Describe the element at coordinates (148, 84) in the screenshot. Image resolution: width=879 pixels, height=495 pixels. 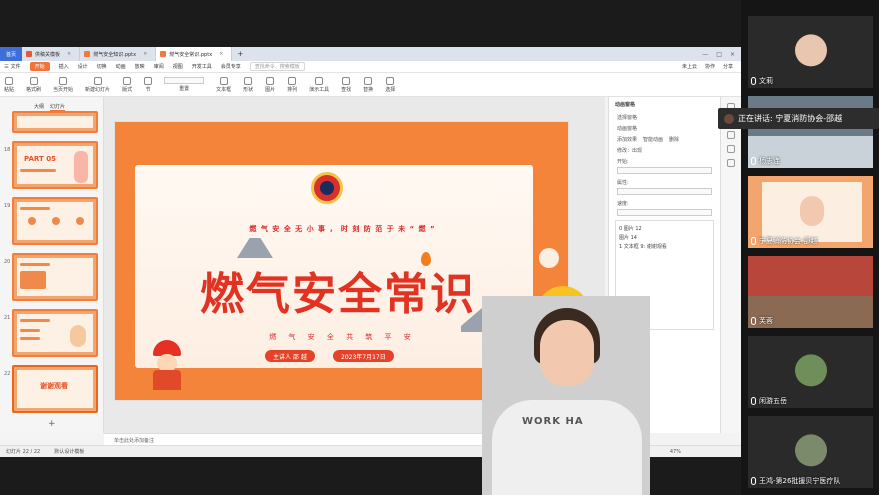
I see `section-button: 节` at that location.